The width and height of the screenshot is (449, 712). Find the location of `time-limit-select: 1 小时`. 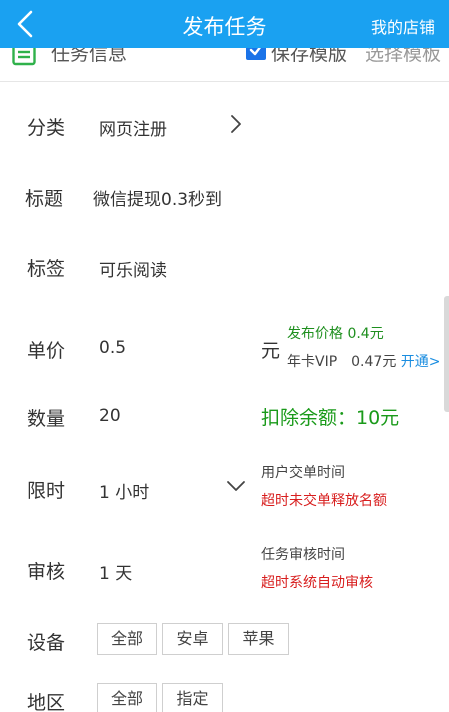

time-limit-select: 1 小时 is located at coordinates (124, 490).